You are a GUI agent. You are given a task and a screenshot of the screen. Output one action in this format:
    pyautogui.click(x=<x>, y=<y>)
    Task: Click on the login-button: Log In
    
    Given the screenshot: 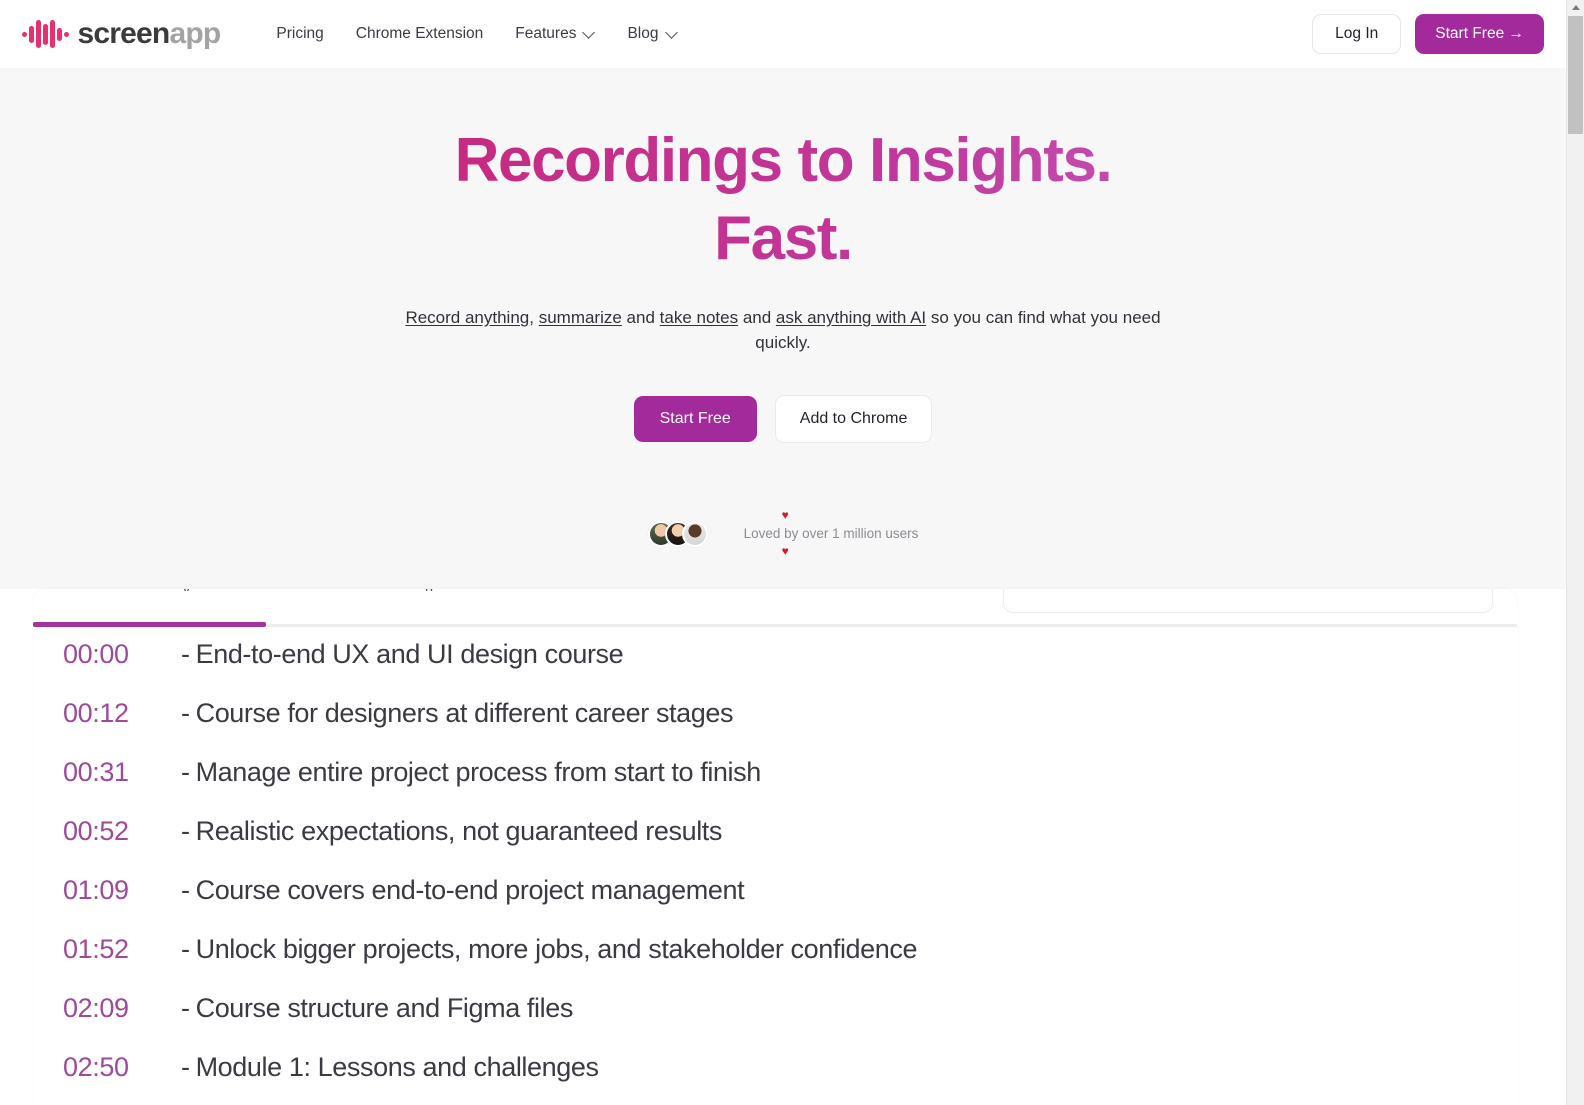 What is the action you would take?
    pyautogui.click(x=1357, y=34)
    